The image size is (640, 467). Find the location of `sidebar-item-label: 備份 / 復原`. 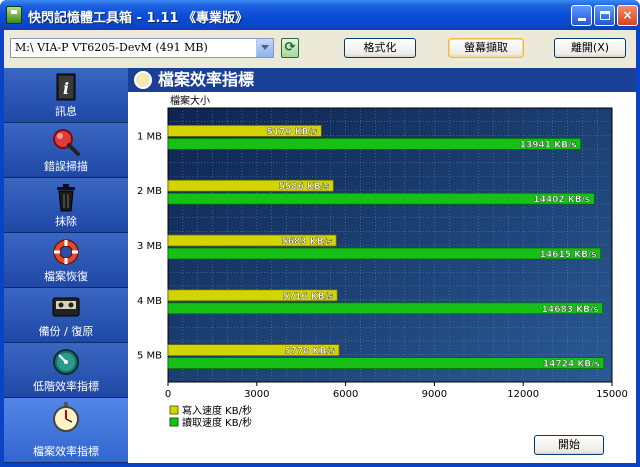

sidebar-item-label: 備份 / 復原 is located at coordinates (66, 331).